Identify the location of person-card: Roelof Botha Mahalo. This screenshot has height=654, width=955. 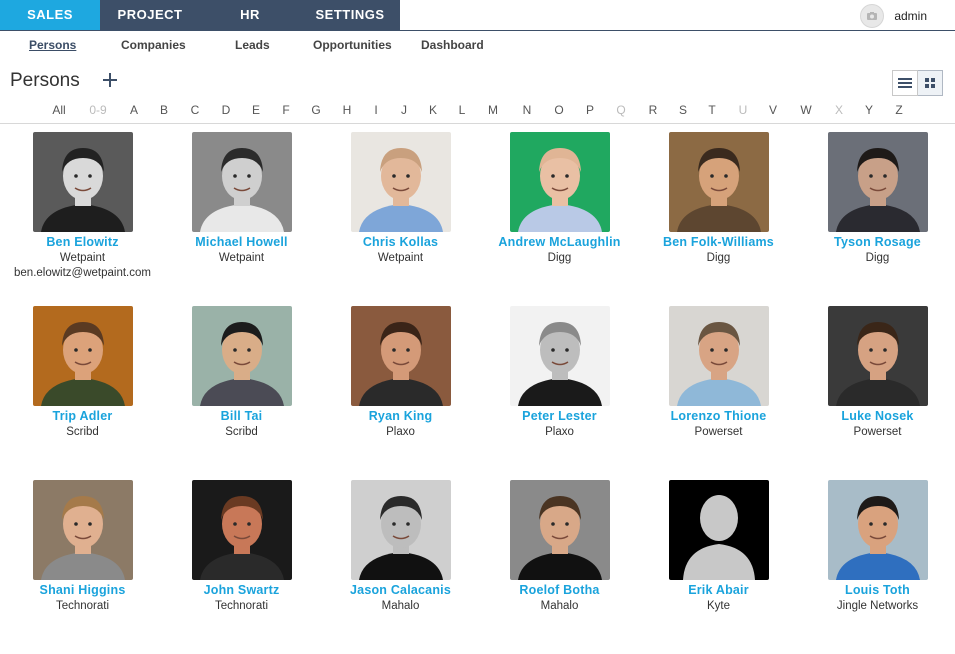
(559, 567).